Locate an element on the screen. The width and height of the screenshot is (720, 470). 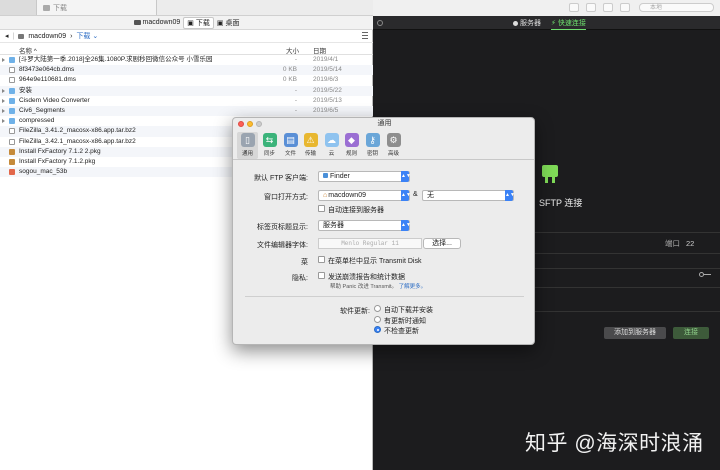
port-field: 端口 22 is located at coordinates (679, 243).